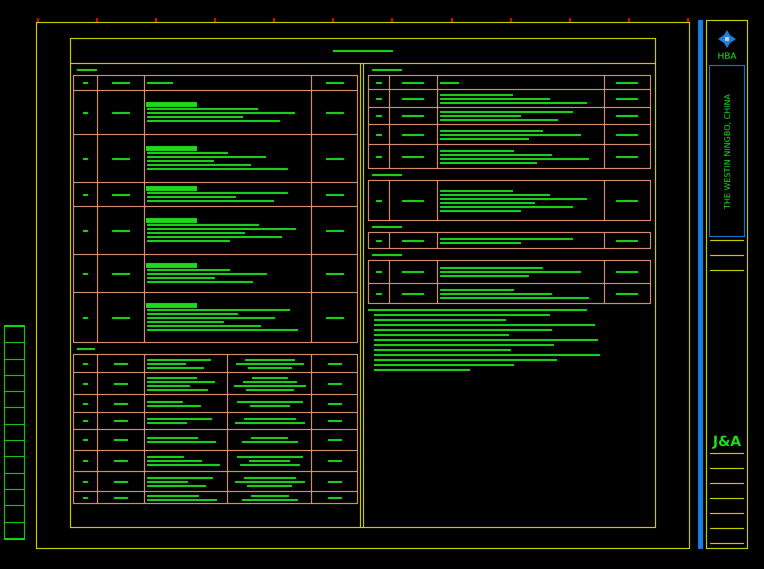 This screenshot has height=569, width=764. I want to click on project-name: THE WESTIN NINGBO, CHINA, so click(727, 151).